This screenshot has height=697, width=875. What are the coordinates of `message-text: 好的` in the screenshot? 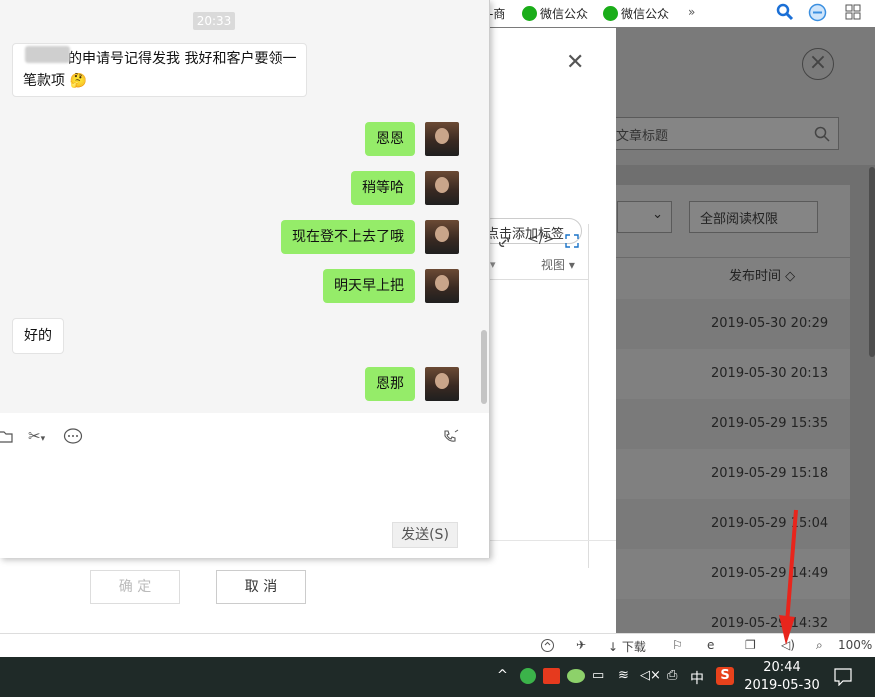 It's located at (38, 336).